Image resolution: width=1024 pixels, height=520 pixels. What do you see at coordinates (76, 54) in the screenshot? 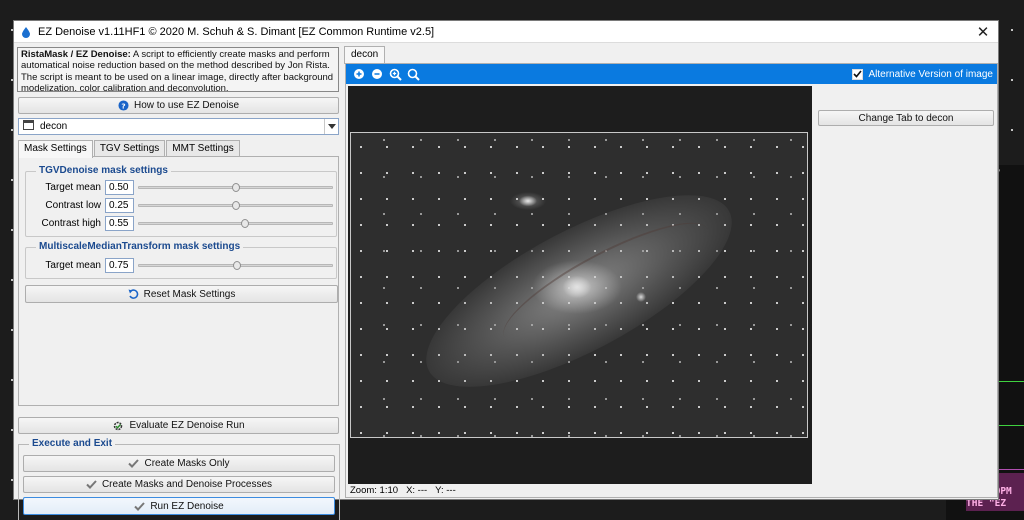
I see `description-heading: RistaMask / EZ Denoise:` at bounding box center [76, 54].